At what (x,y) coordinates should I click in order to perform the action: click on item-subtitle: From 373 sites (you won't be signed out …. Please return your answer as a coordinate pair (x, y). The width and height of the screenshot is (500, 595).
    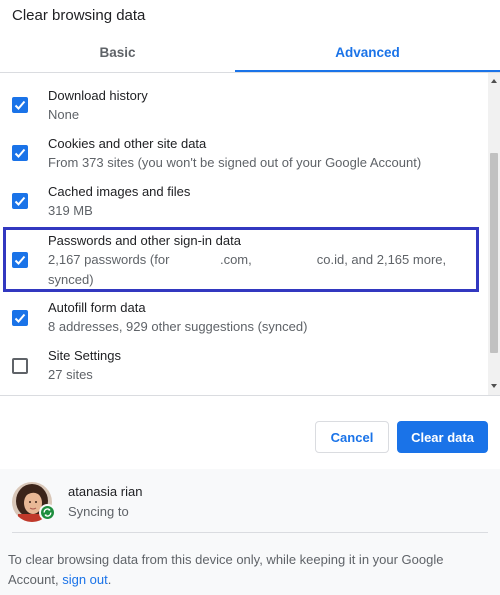
    Looking at the image, I should click on (235, 162).